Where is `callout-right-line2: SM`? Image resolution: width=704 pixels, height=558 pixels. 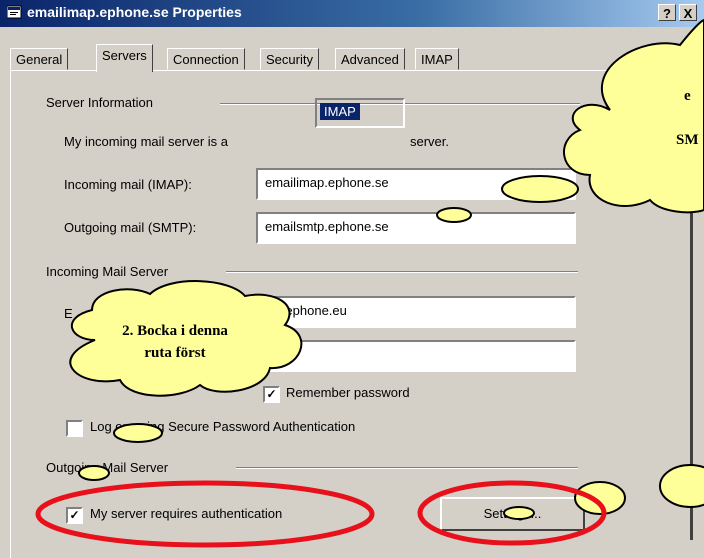 callout-right-line2: SM is located at coordinates (687, 140).